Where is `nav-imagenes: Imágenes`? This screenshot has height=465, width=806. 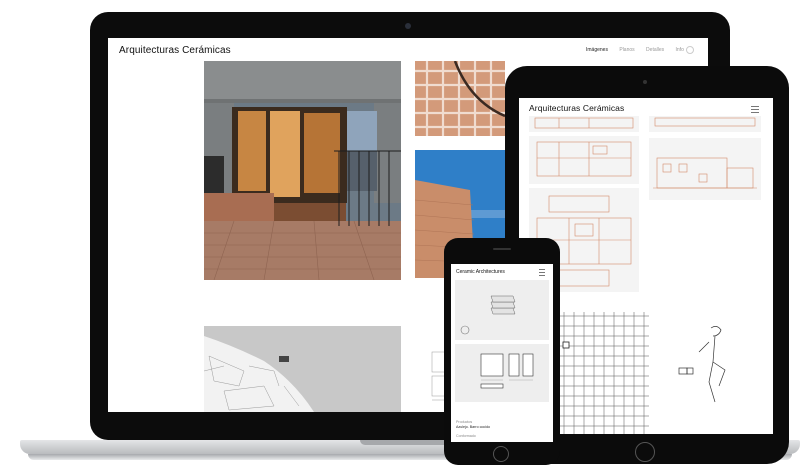 nav-imagenes: Imágenes is located at coordinates (597, 50).